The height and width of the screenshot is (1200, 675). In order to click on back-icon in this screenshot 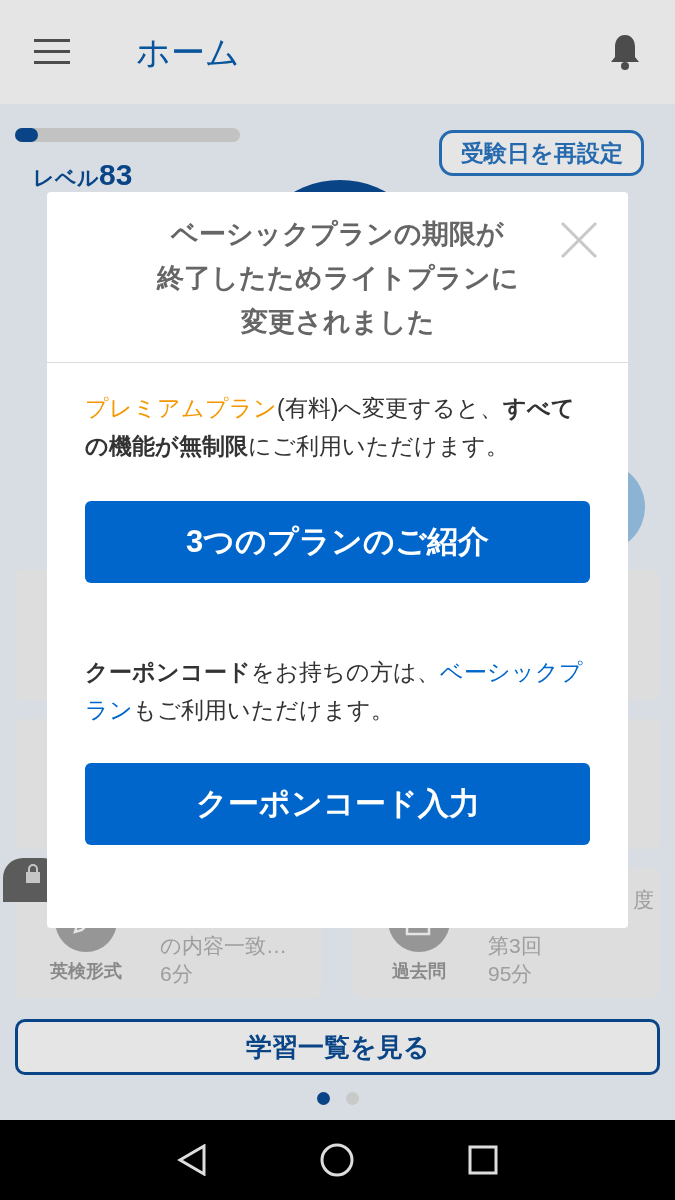, I will do `click(191, 1160)`.